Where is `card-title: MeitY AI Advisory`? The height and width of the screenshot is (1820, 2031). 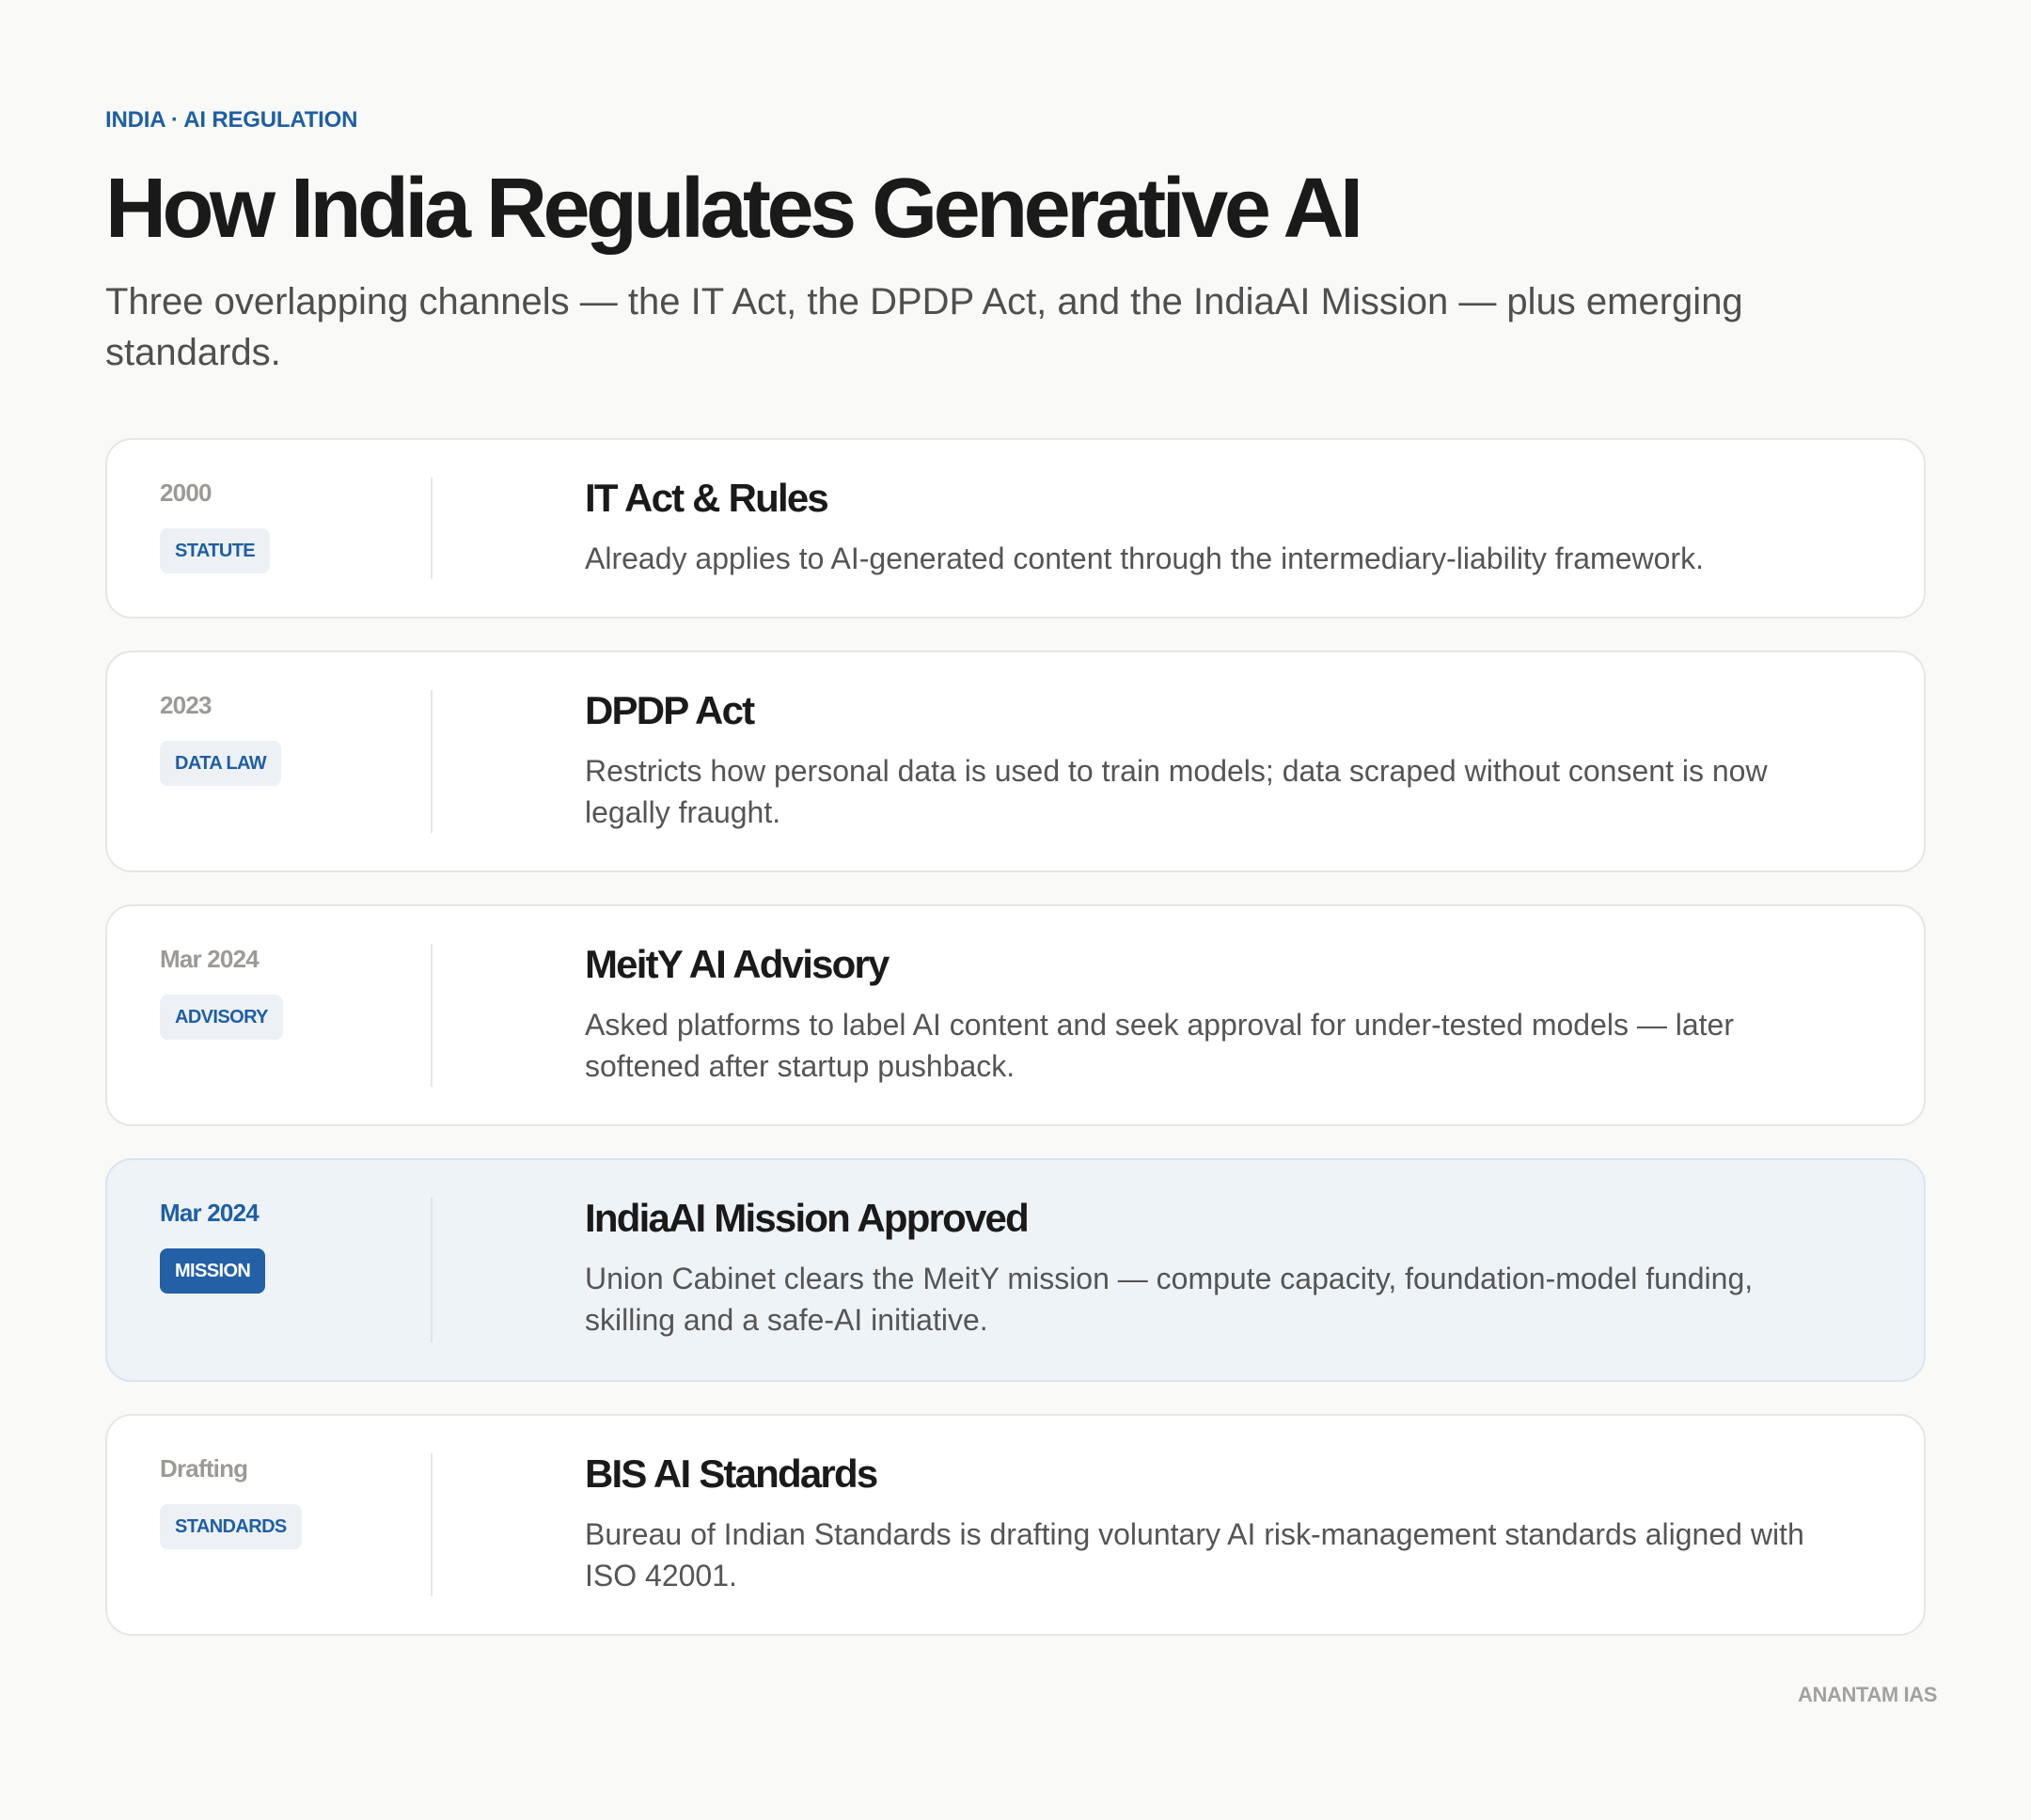
card-title: MeitY AI Advisory is located at coordinates (737, 964).